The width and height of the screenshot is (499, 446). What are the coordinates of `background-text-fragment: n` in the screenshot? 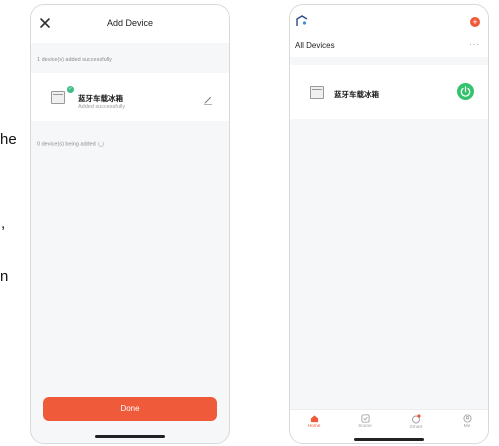 It's located at (4, 276).